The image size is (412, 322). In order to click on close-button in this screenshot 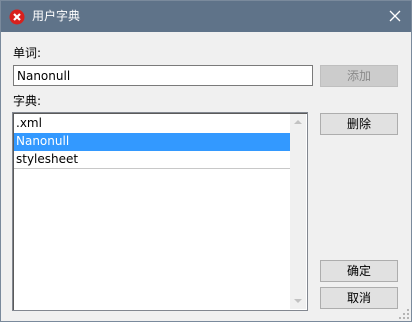, I will do `click(395, 16)`.